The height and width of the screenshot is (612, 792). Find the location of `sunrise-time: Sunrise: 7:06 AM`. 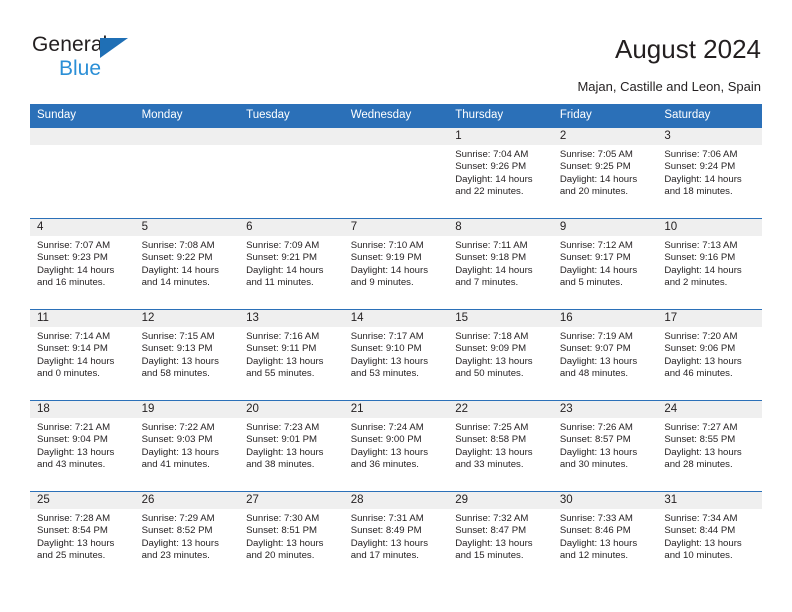

sunrise-time: Sunrise: 7:06 AM is located at coordinates (701, 154).